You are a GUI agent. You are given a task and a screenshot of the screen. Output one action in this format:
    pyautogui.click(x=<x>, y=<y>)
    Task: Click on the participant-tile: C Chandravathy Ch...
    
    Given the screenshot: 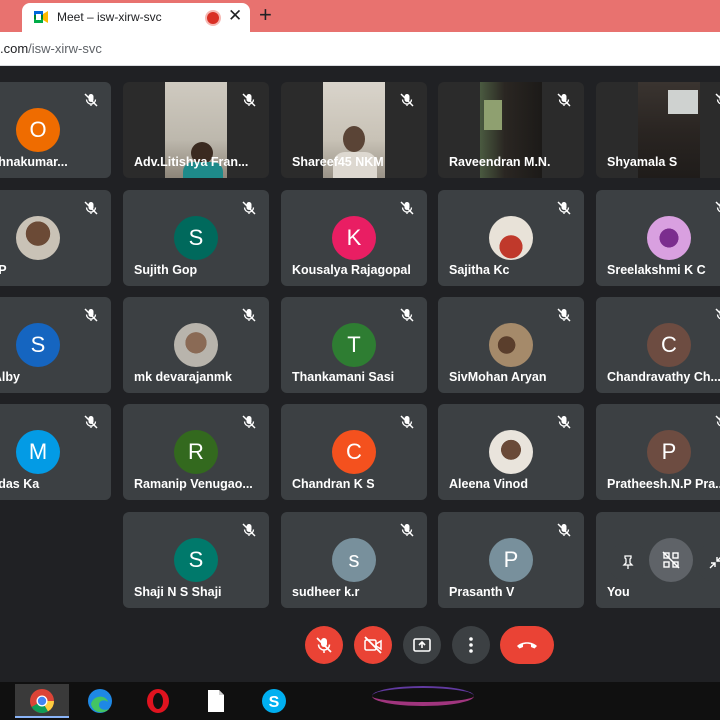 What is the action you would take?
    pyautogui.click(x=658, y=345)
    